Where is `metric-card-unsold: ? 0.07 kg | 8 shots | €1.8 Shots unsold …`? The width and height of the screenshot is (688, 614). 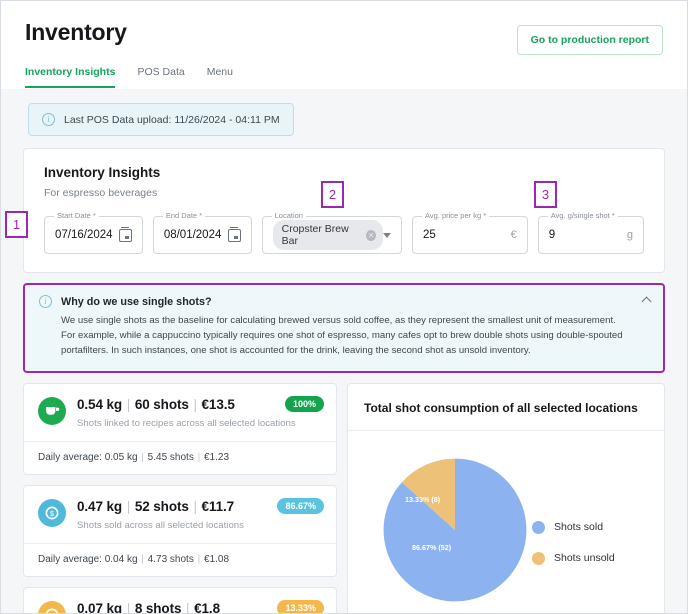 metric-card-unsold: ? 0.07 kg | 8 shots | €1.8 Shots unsold … is located at coordinates (180, 600).